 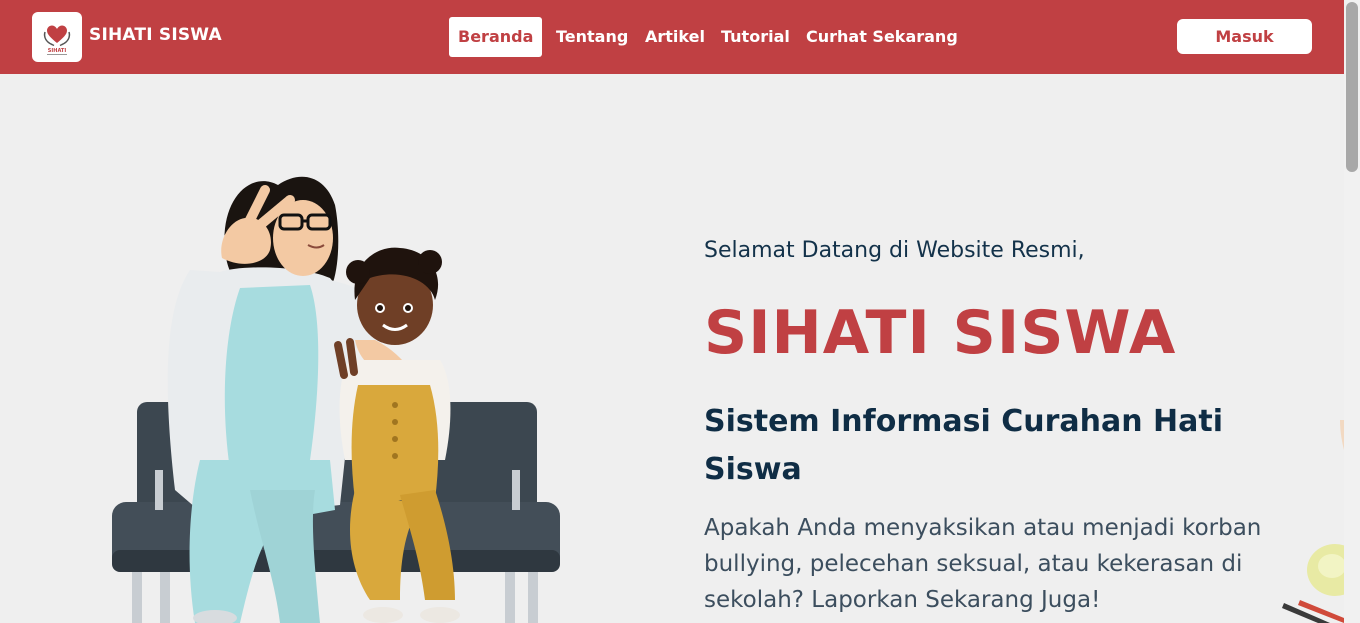 What do you see at coordinates (894, 250) in the screenshot?
I see `welcome-text: Selamat Datang di Website Resmi,` at bounding box center [894, 250].